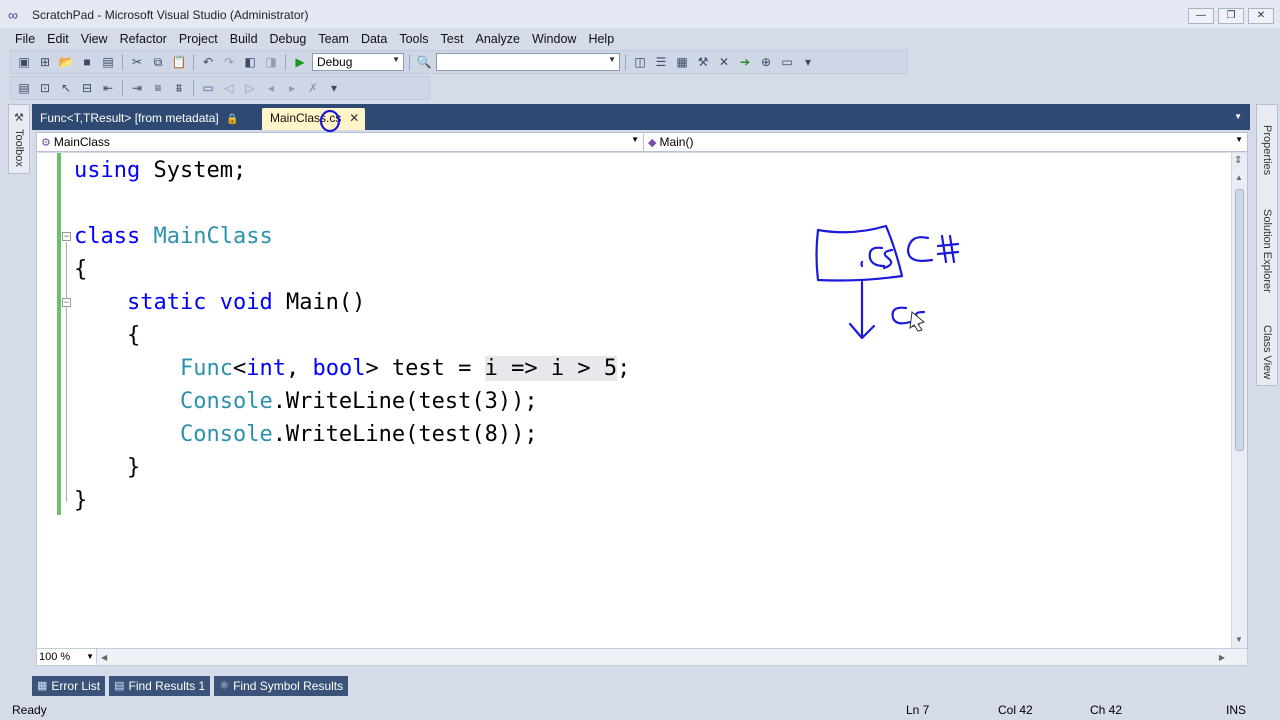 This screenshot has width=1280, height=720. What do you see at coordinates (66, 302) in the screenshot?
I see `collapse-method-icon: −` at bounding box center [66, 302].